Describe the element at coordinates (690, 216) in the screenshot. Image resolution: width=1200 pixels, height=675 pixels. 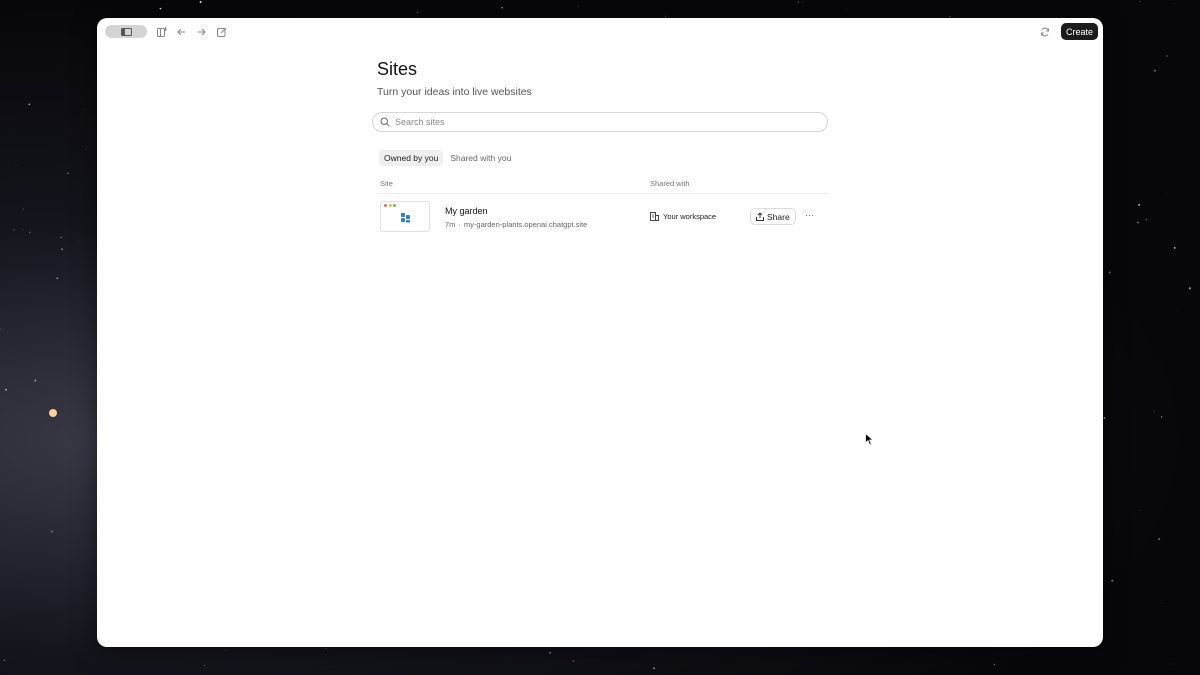
I see `shared-with-label: Your workspace` at that location.